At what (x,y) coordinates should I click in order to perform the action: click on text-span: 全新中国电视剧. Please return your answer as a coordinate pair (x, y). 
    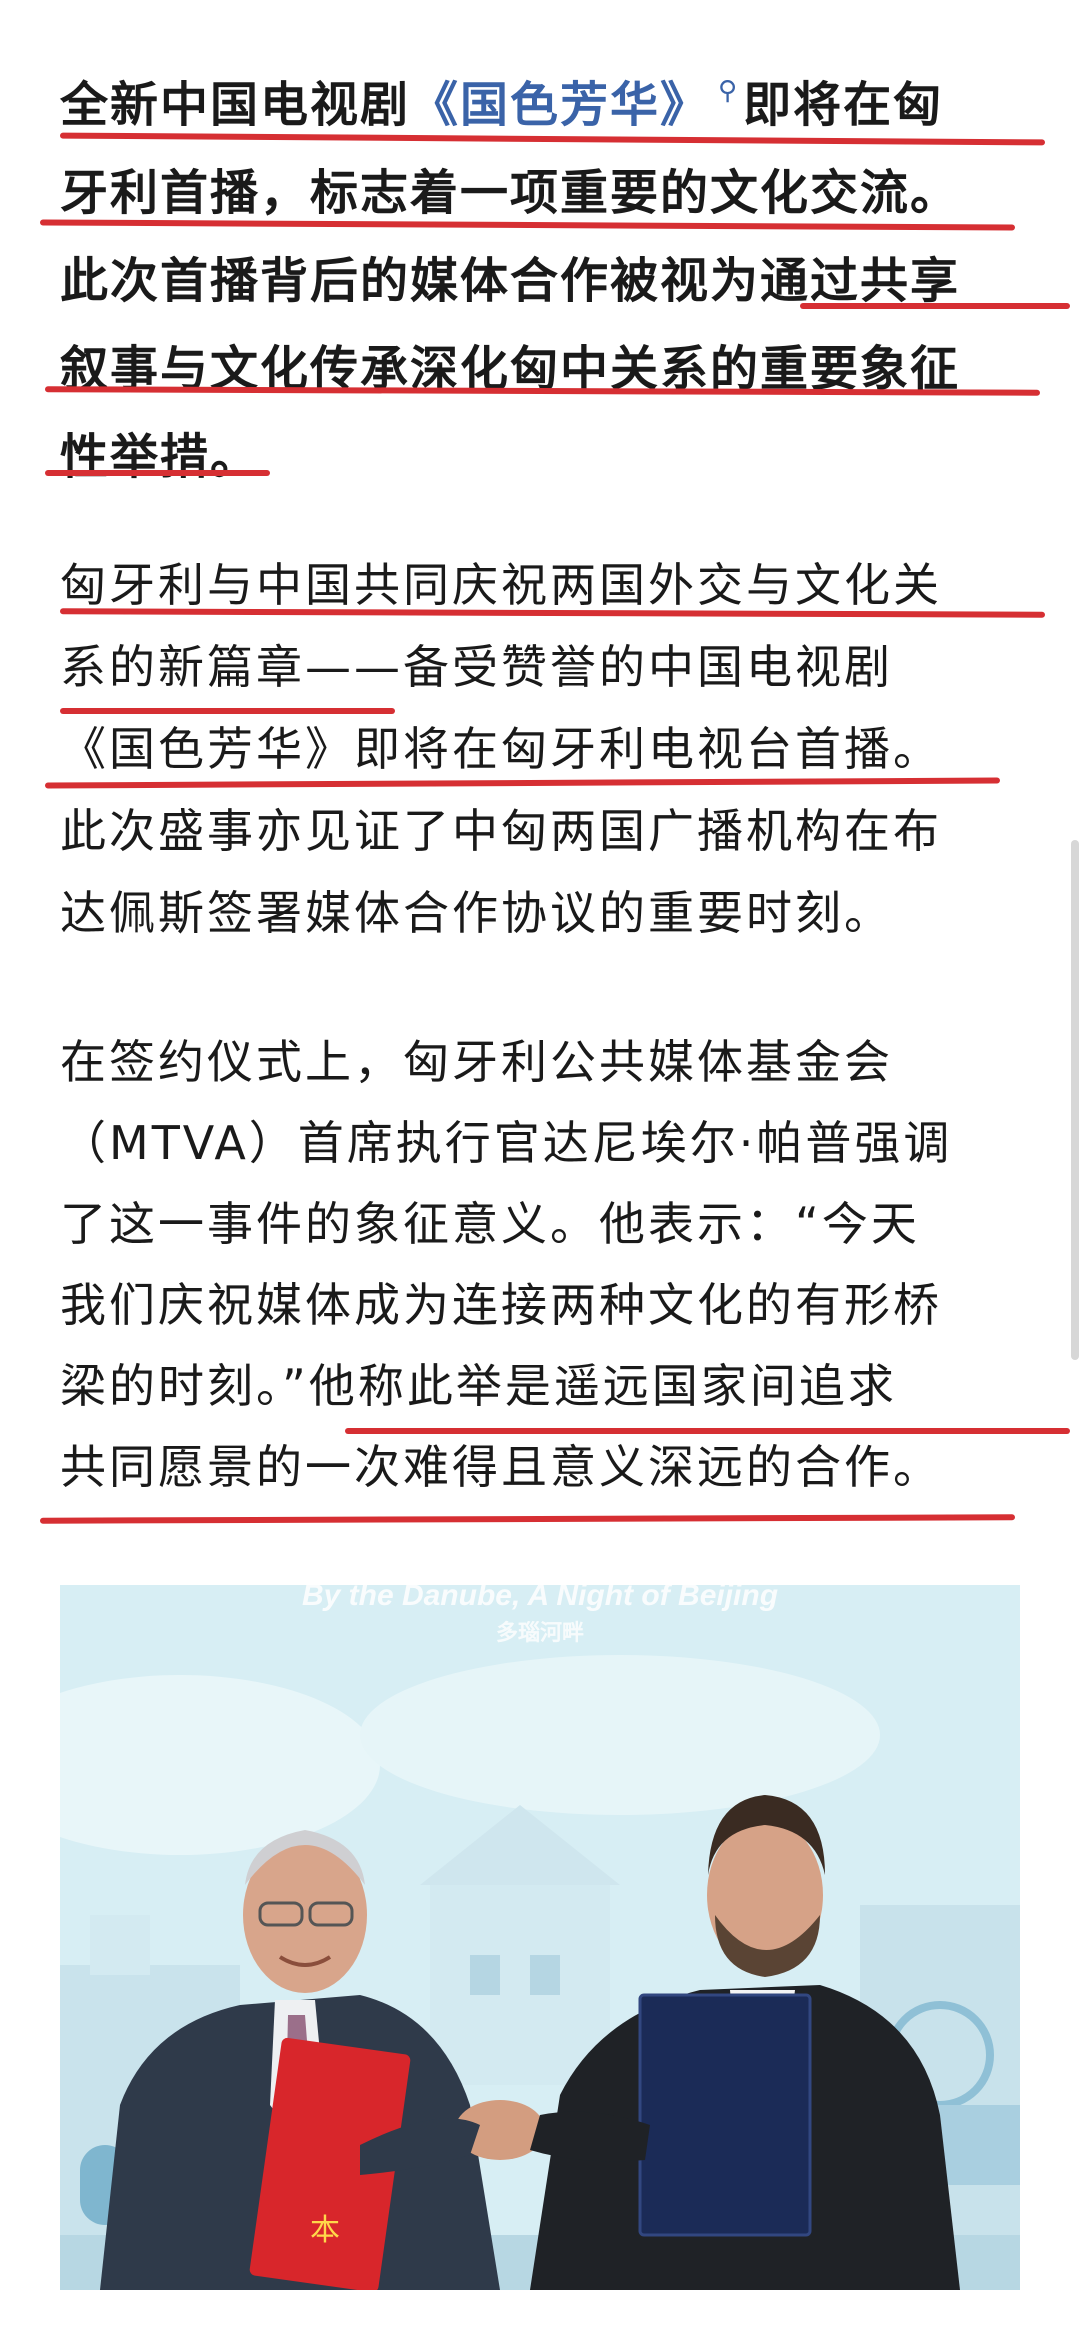
    Looking at the image, I should click on (235, 105).